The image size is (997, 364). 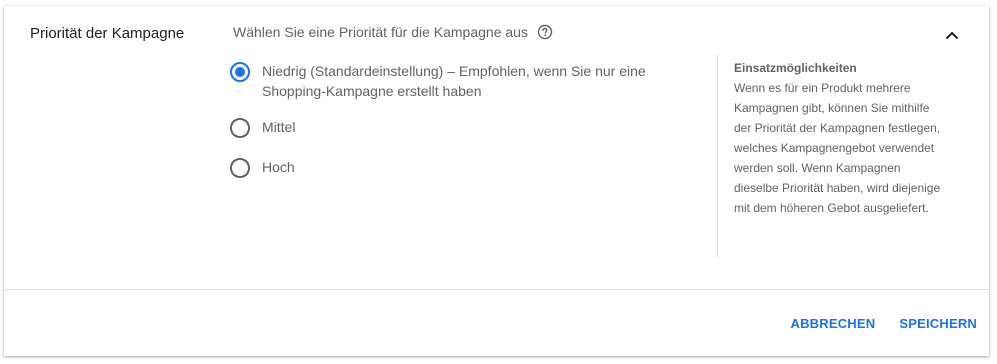 What do you see at coordinates (456, 127) in the screenshot?
I see `priority-option-medium: Mittel` at bounding box center [456, 127].